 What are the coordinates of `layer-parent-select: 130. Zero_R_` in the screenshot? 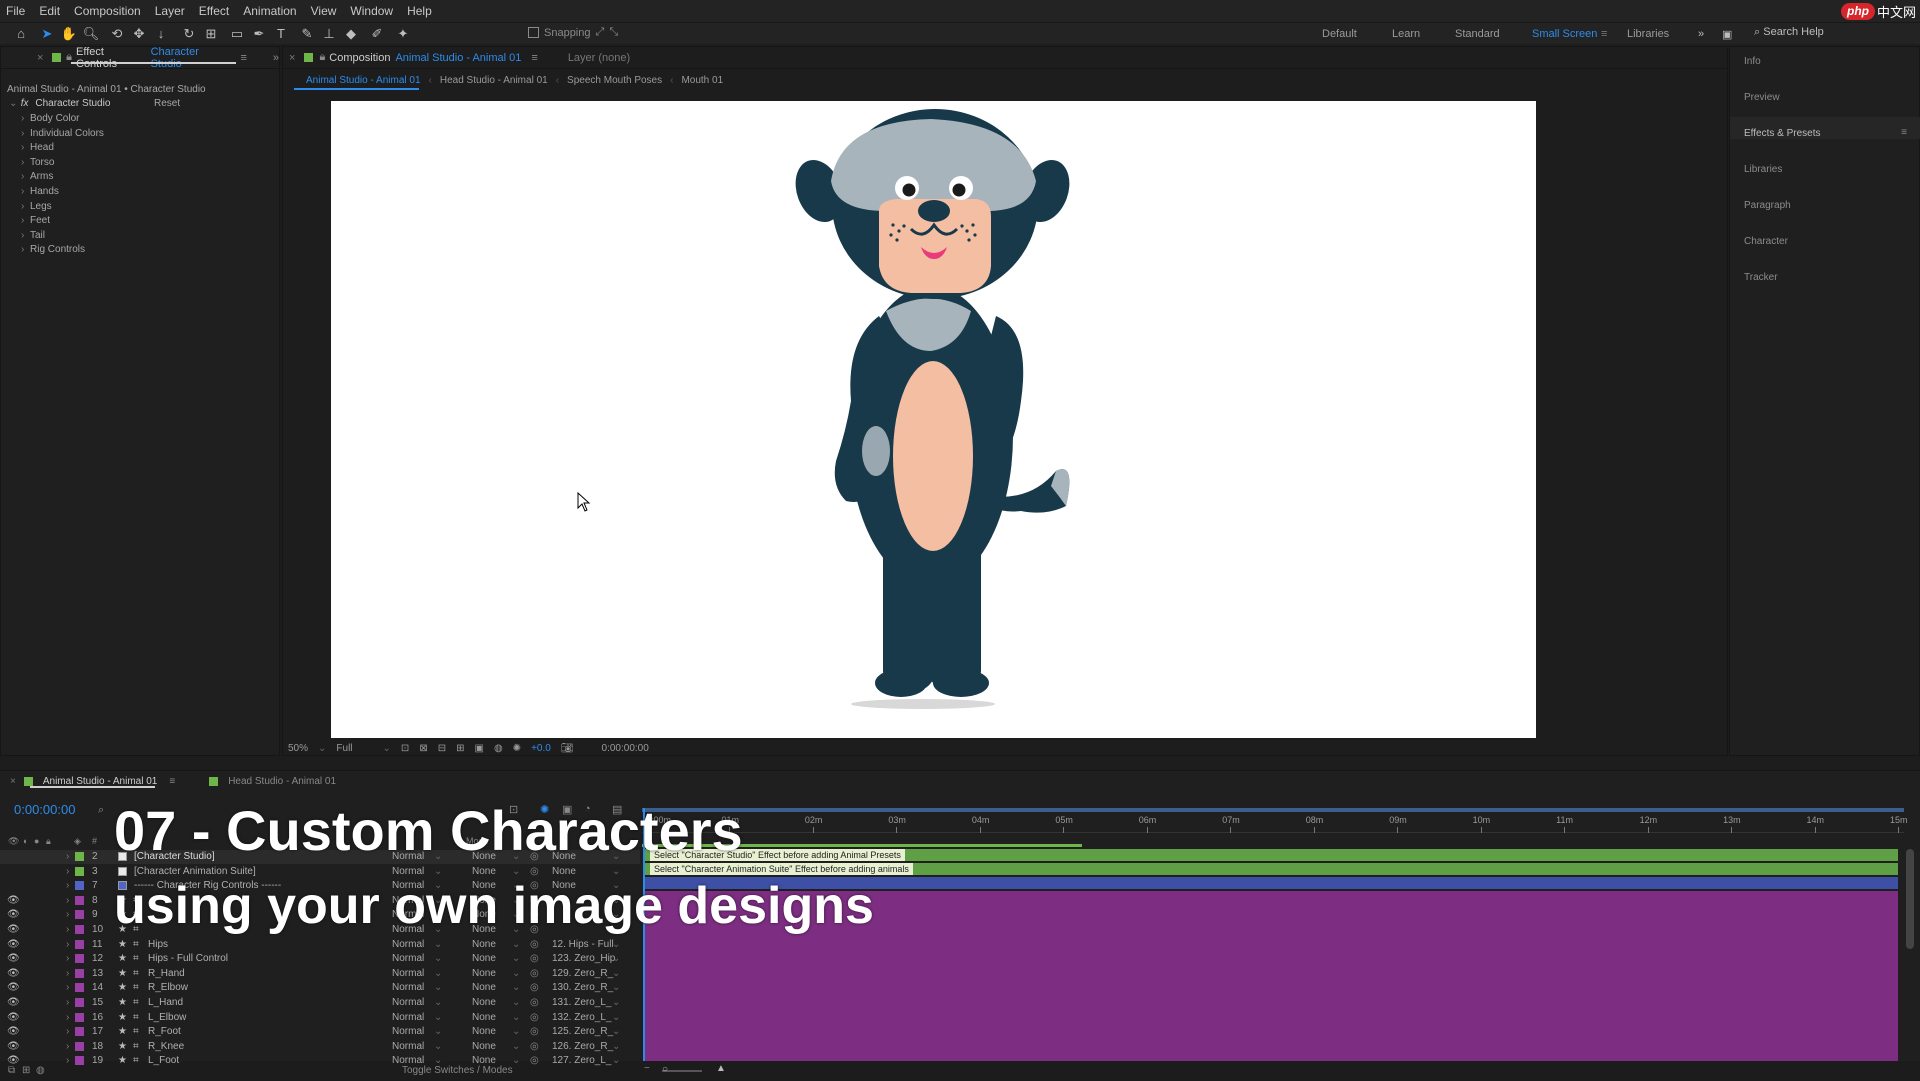 It's located at (582, 987).